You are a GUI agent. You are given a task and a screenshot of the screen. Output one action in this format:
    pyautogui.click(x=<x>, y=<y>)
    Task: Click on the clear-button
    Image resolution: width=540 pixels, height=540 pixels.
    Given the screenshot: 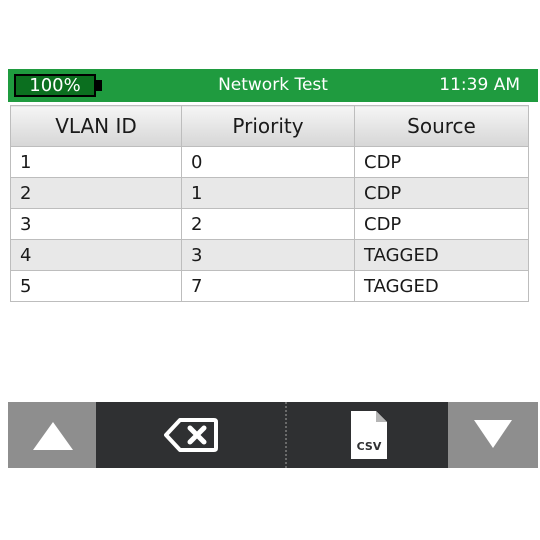 What is the action you would take?
    pyautogui.click(x=191, y=435)
    